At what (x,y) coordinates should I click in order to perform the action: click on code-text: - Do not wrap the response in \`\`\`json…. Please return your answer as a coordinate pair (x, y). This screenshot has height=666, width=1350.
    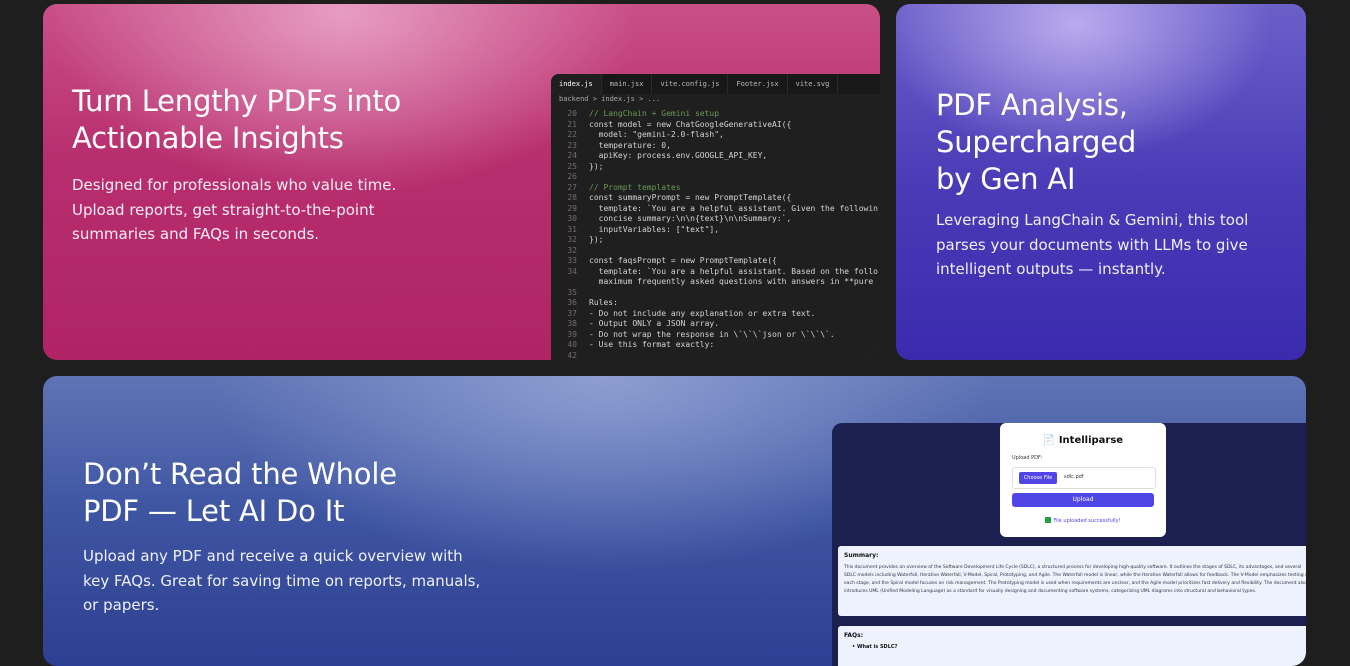
    Looking at the image, I should click on (712, 334).